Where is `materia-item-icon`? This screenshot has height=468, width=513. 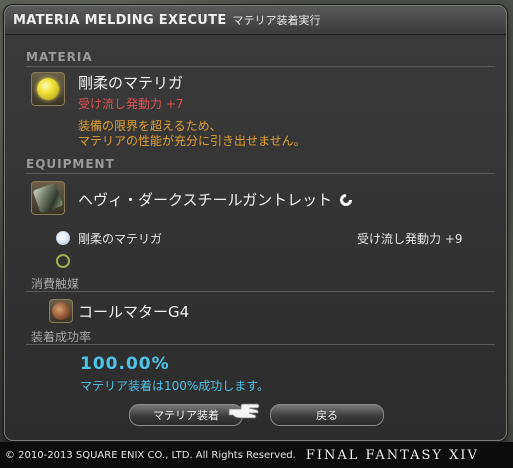 materia-item-icon is located at coordinates (48, 89).